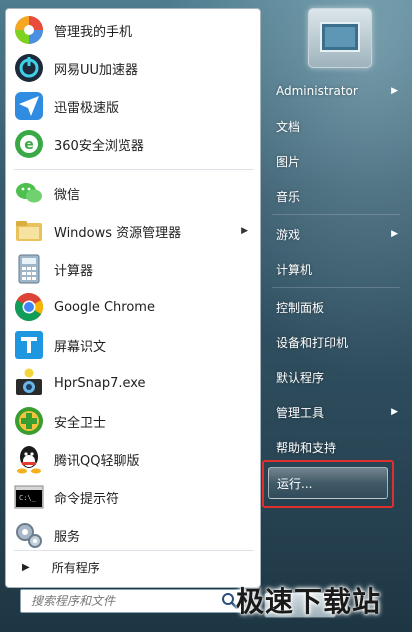  Describe the element at coordinates (309, 601) in the screenshot. I see `watermark-logo: 极速下载站` at that location.